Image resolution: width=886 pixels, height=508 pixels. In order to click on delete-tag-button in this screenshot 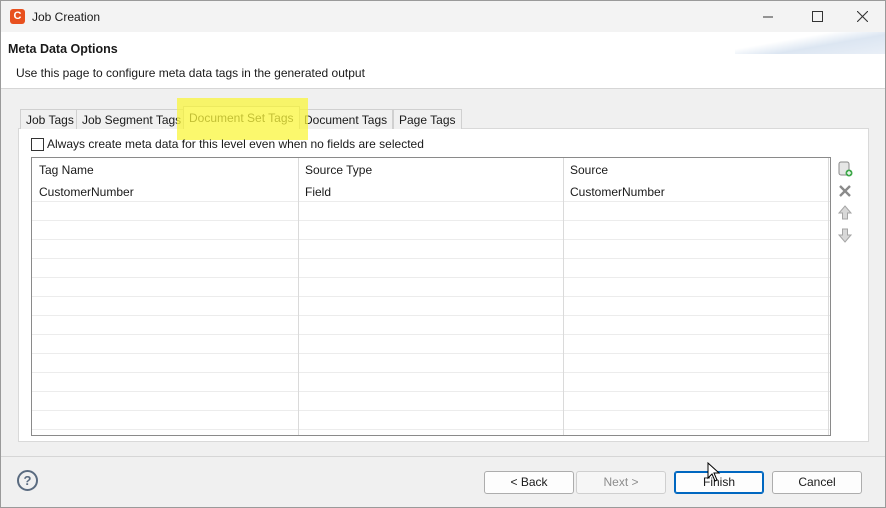, I will do `click(845, 191)`.